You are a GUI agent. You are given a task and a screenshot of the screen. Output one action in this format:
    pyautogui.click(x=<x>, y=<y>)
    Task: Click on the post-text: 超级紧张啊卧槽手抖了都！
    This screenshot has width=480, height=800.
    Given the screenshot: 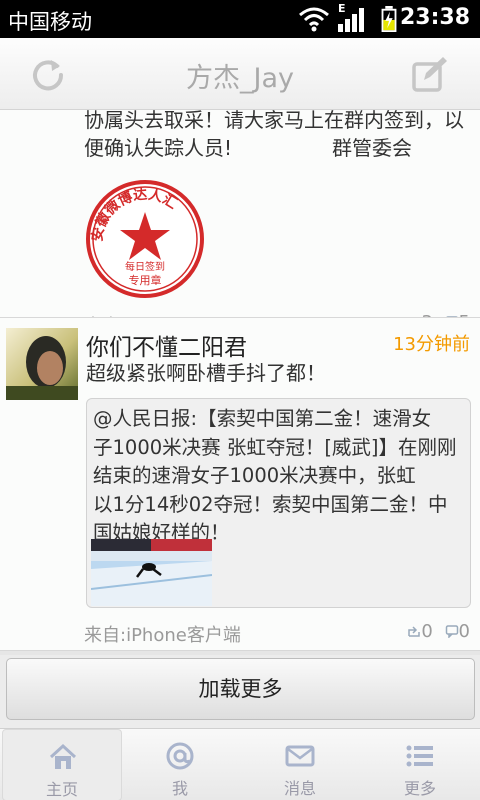 What is the action you would take?
    pyautogui.click(x=206, y=373)
    